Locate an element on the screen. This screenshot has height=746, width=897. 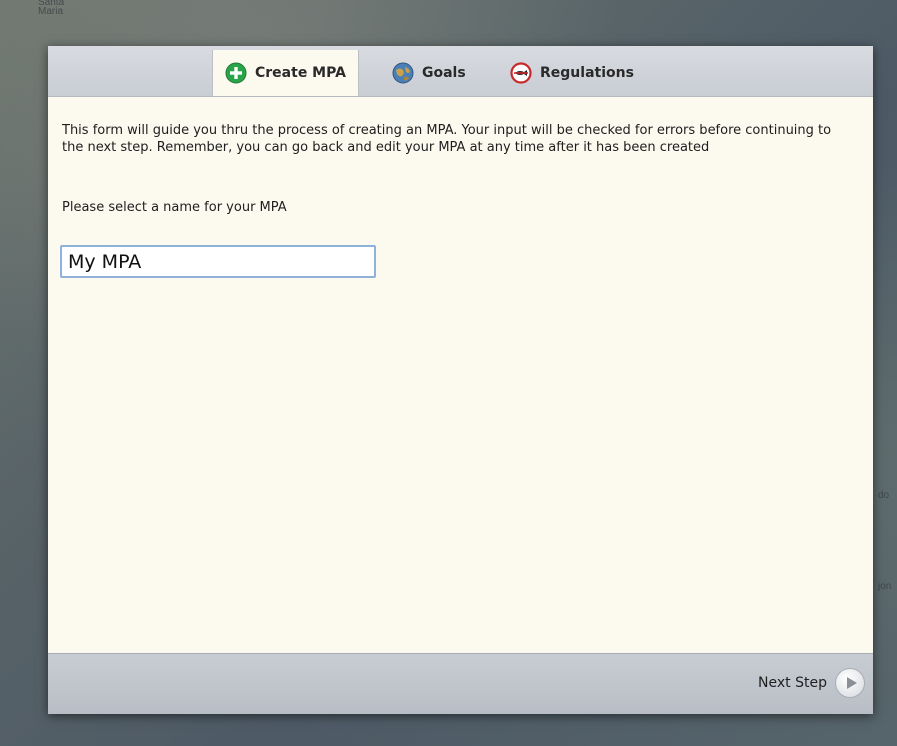
play-arrow-icon is located at coordinates (850, 683).